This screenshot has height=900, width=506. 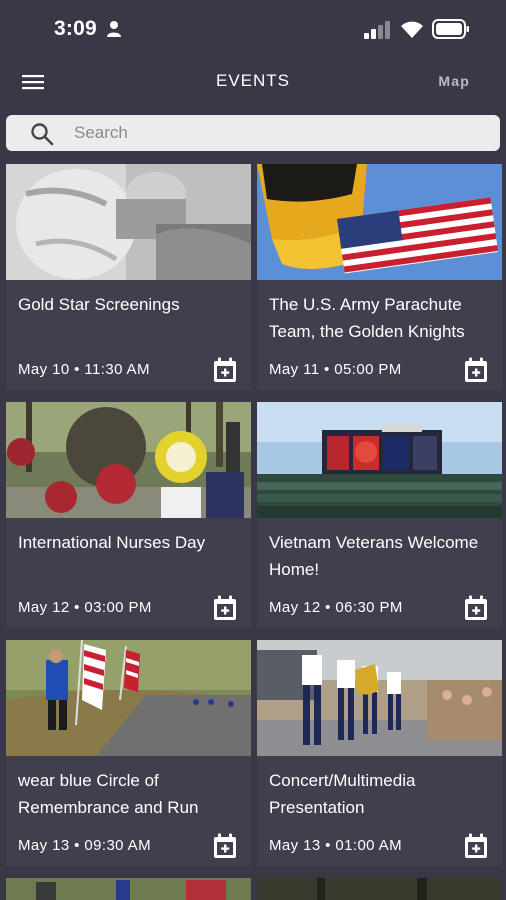 I want to click on person-icon, so click(x=114, y=29).